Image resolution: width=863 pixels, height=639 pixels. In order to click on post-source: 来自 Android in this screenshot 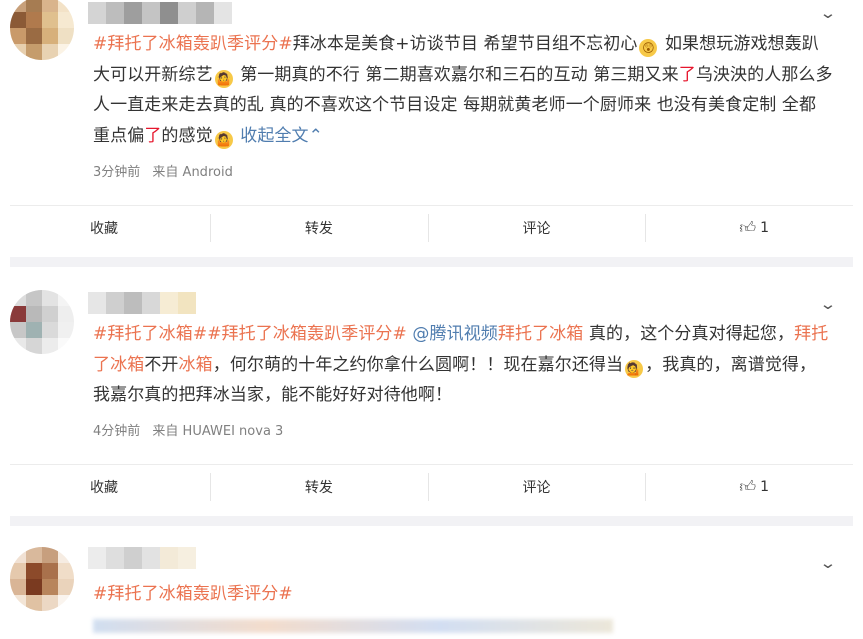, I will do `click(192, 172)`.